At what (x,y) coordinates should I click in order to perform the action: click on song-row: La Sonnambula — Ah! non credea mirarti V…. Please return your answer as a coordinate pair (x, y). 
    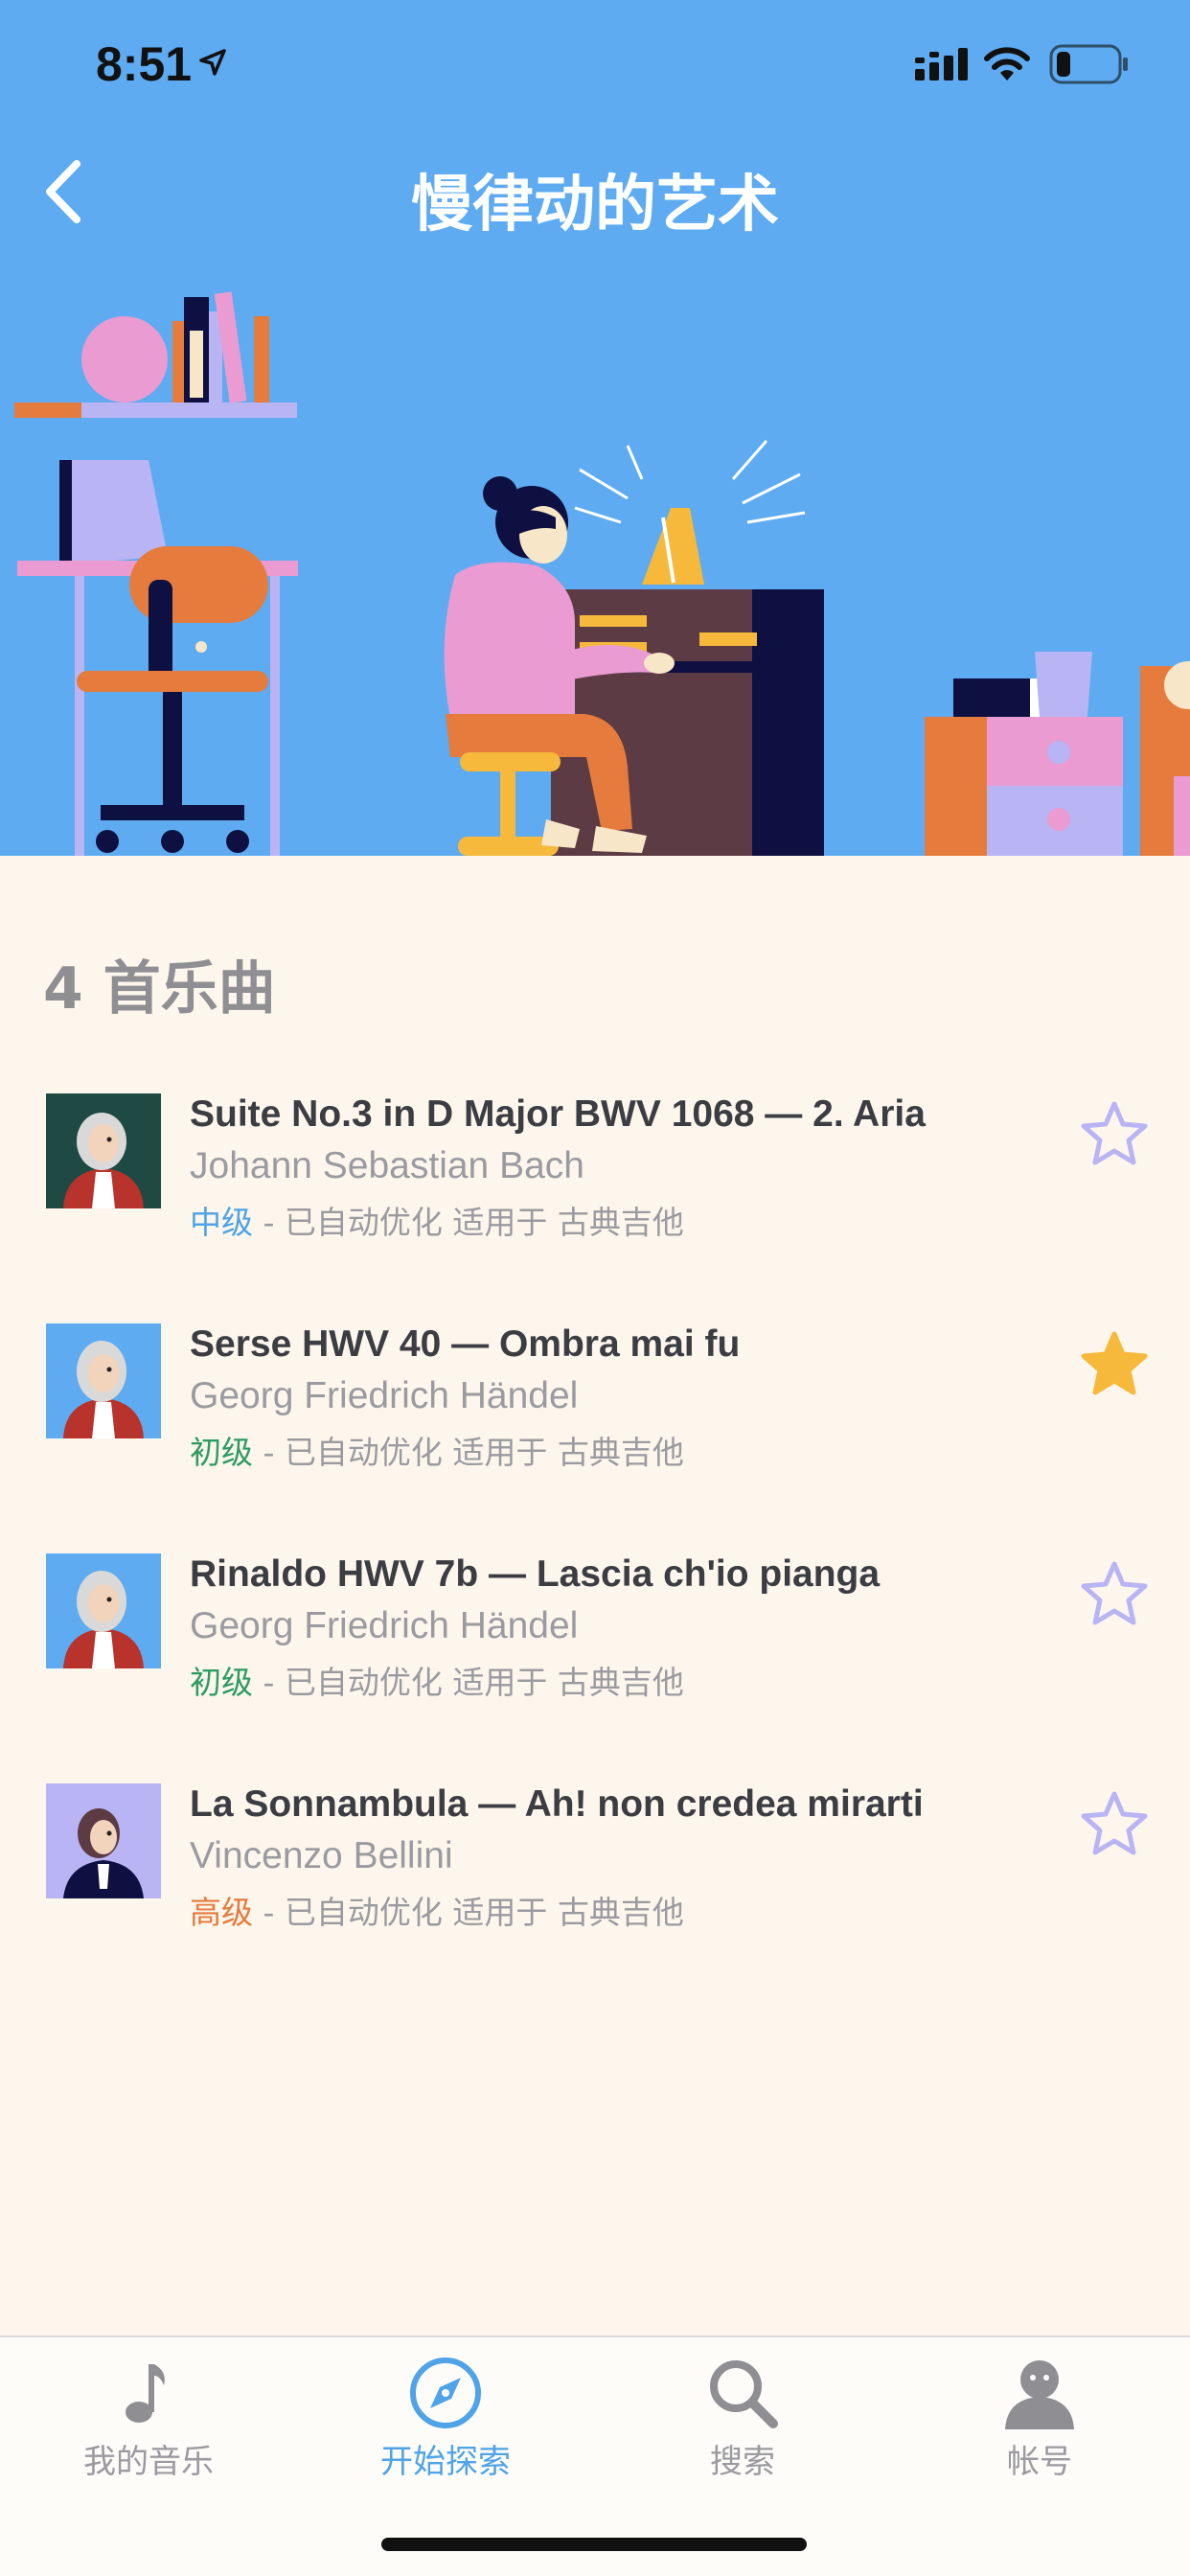
    Looking at the image, I should click on (595, 1871).